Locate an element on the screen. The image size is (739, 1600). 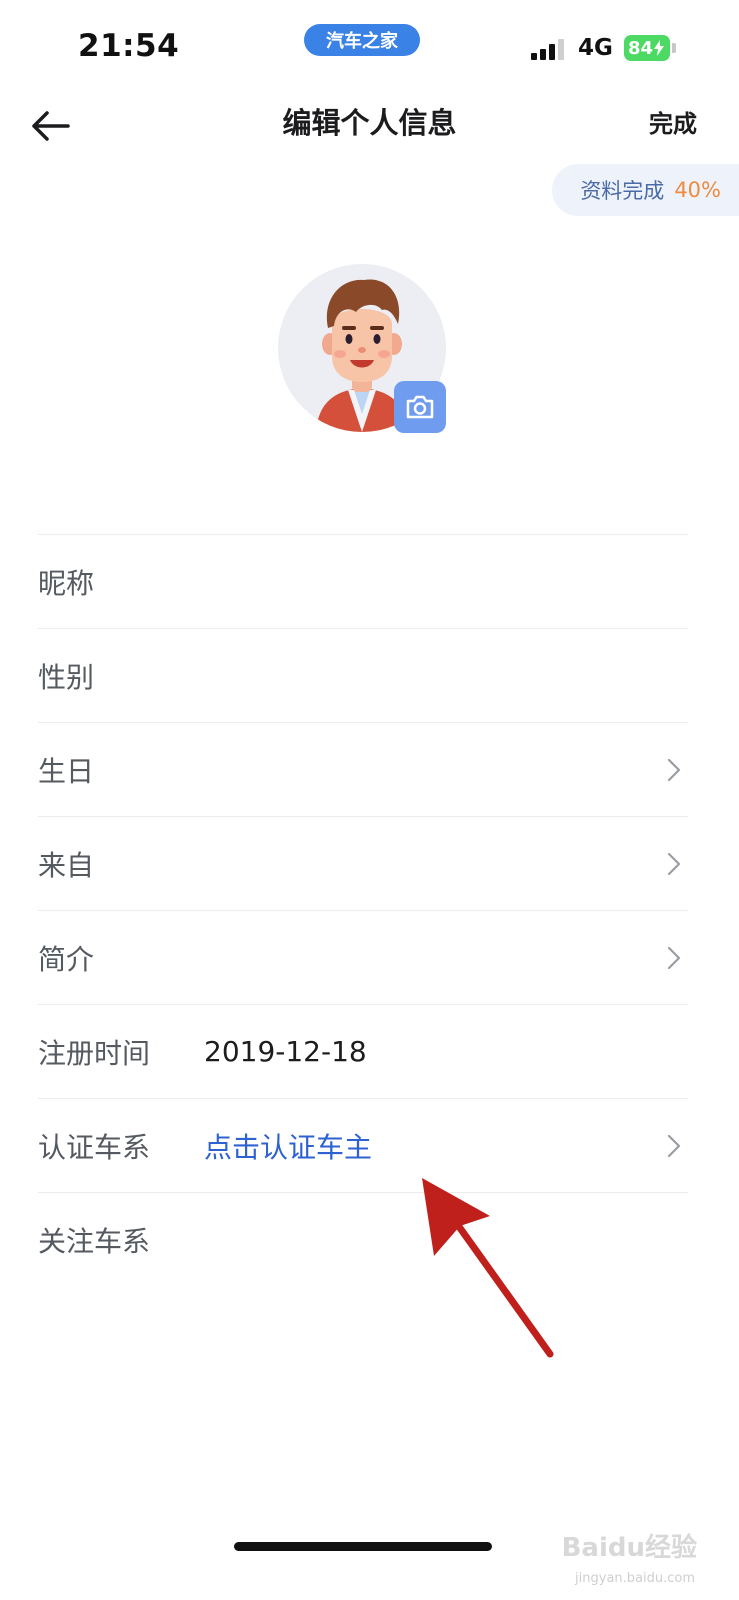
form-row-followed-series: 关注车系 is located at coordinates (363, 1239).